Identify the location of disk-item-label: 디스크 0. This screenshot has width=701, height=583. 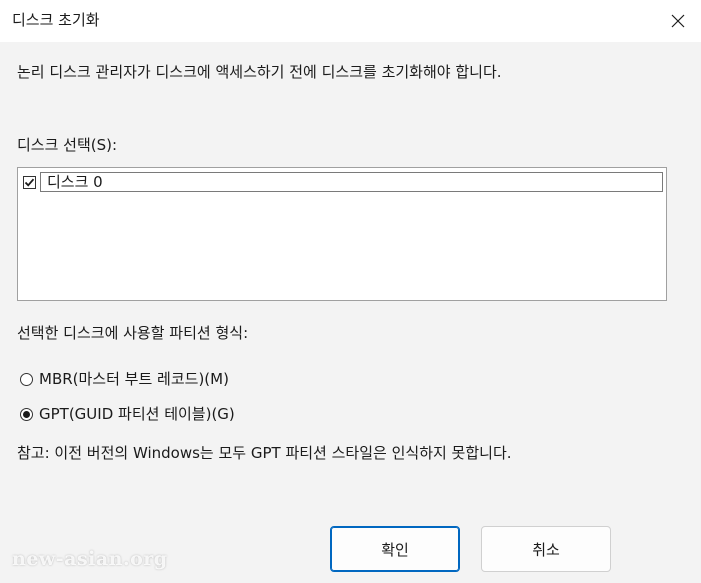
(351, 182).